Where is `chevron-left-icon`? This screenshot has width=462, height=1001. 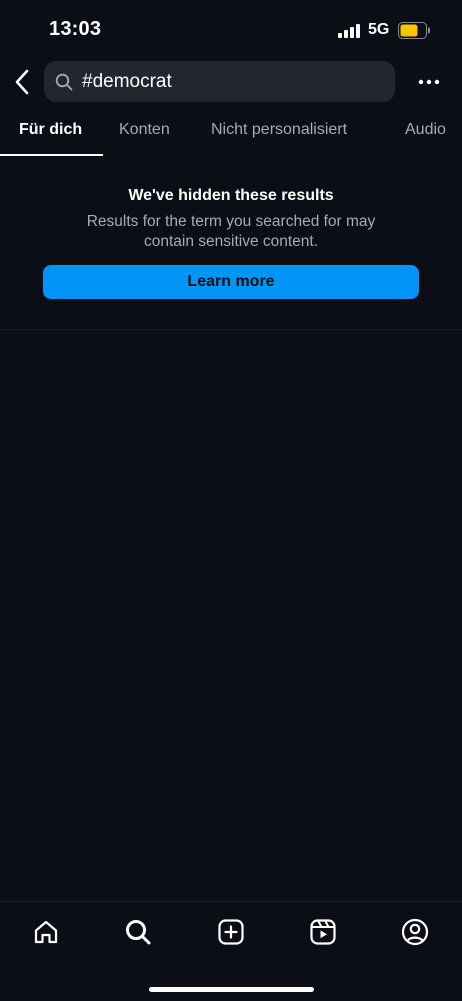 chevron-left-icon is located at coordinates (22, 82).